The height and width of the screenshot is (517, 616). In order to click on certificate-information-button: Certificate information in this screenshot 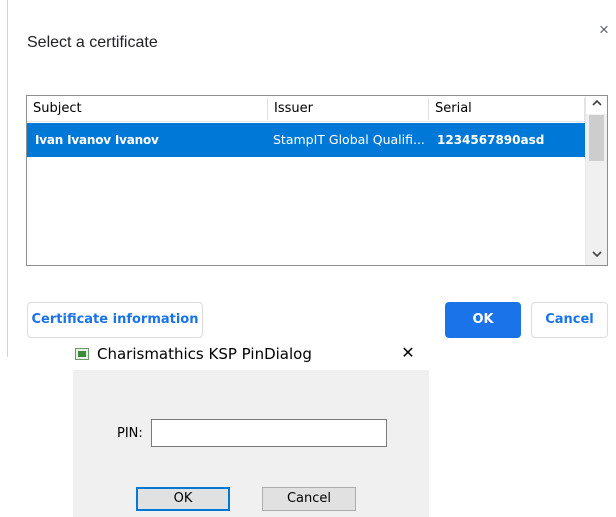, I will do `click(115, 320)`.